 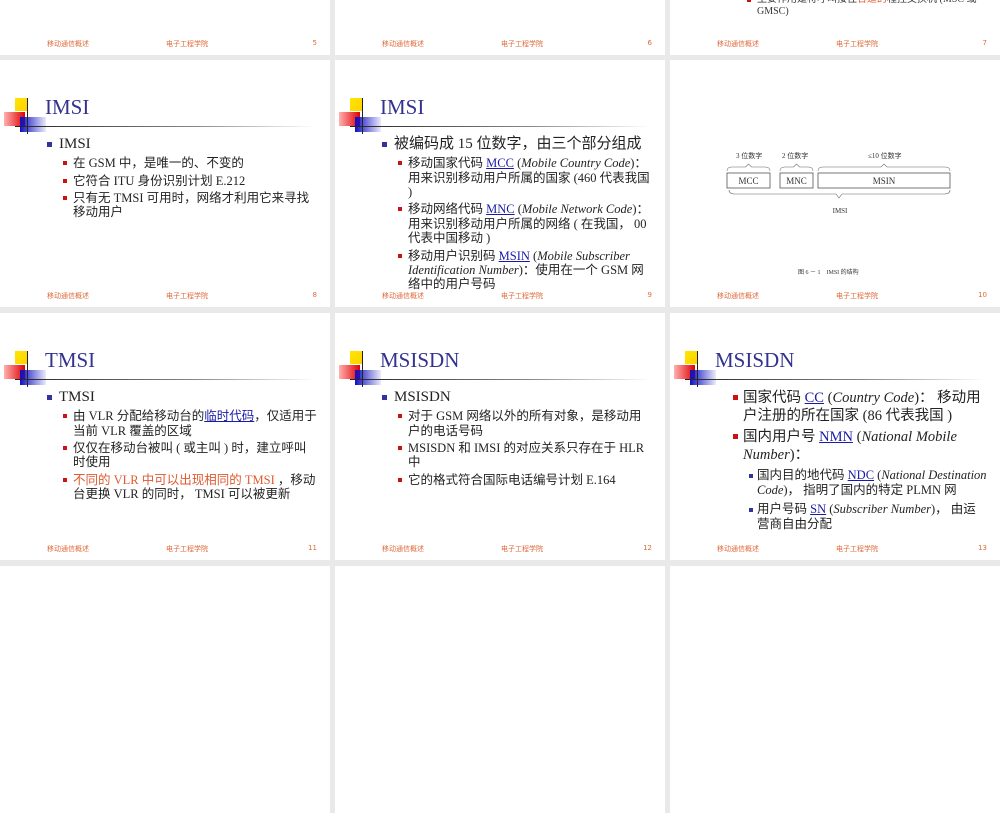 What do you see at coordinates (500, 163) in the screenshot?
I see `hyperlink: MCC` at bounding box center [500, 163].